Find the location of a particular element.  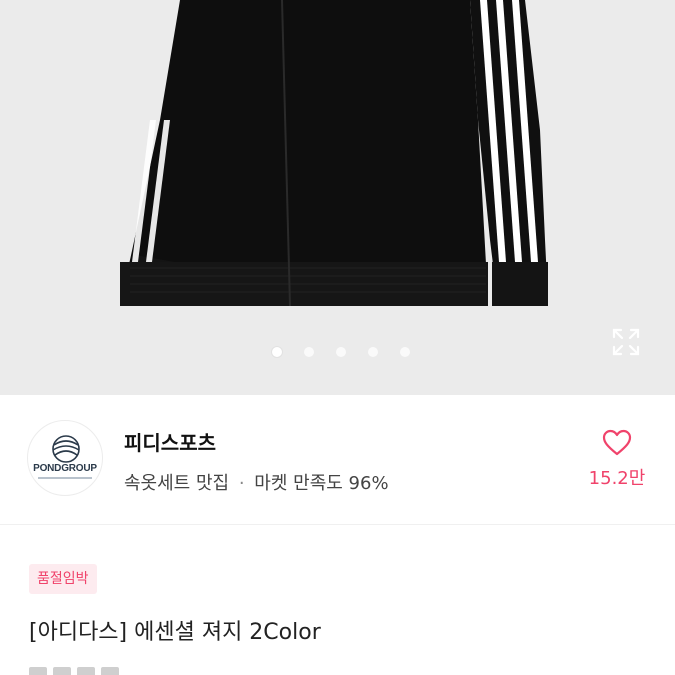

price-cutoff is located at coordinates (89, 670).